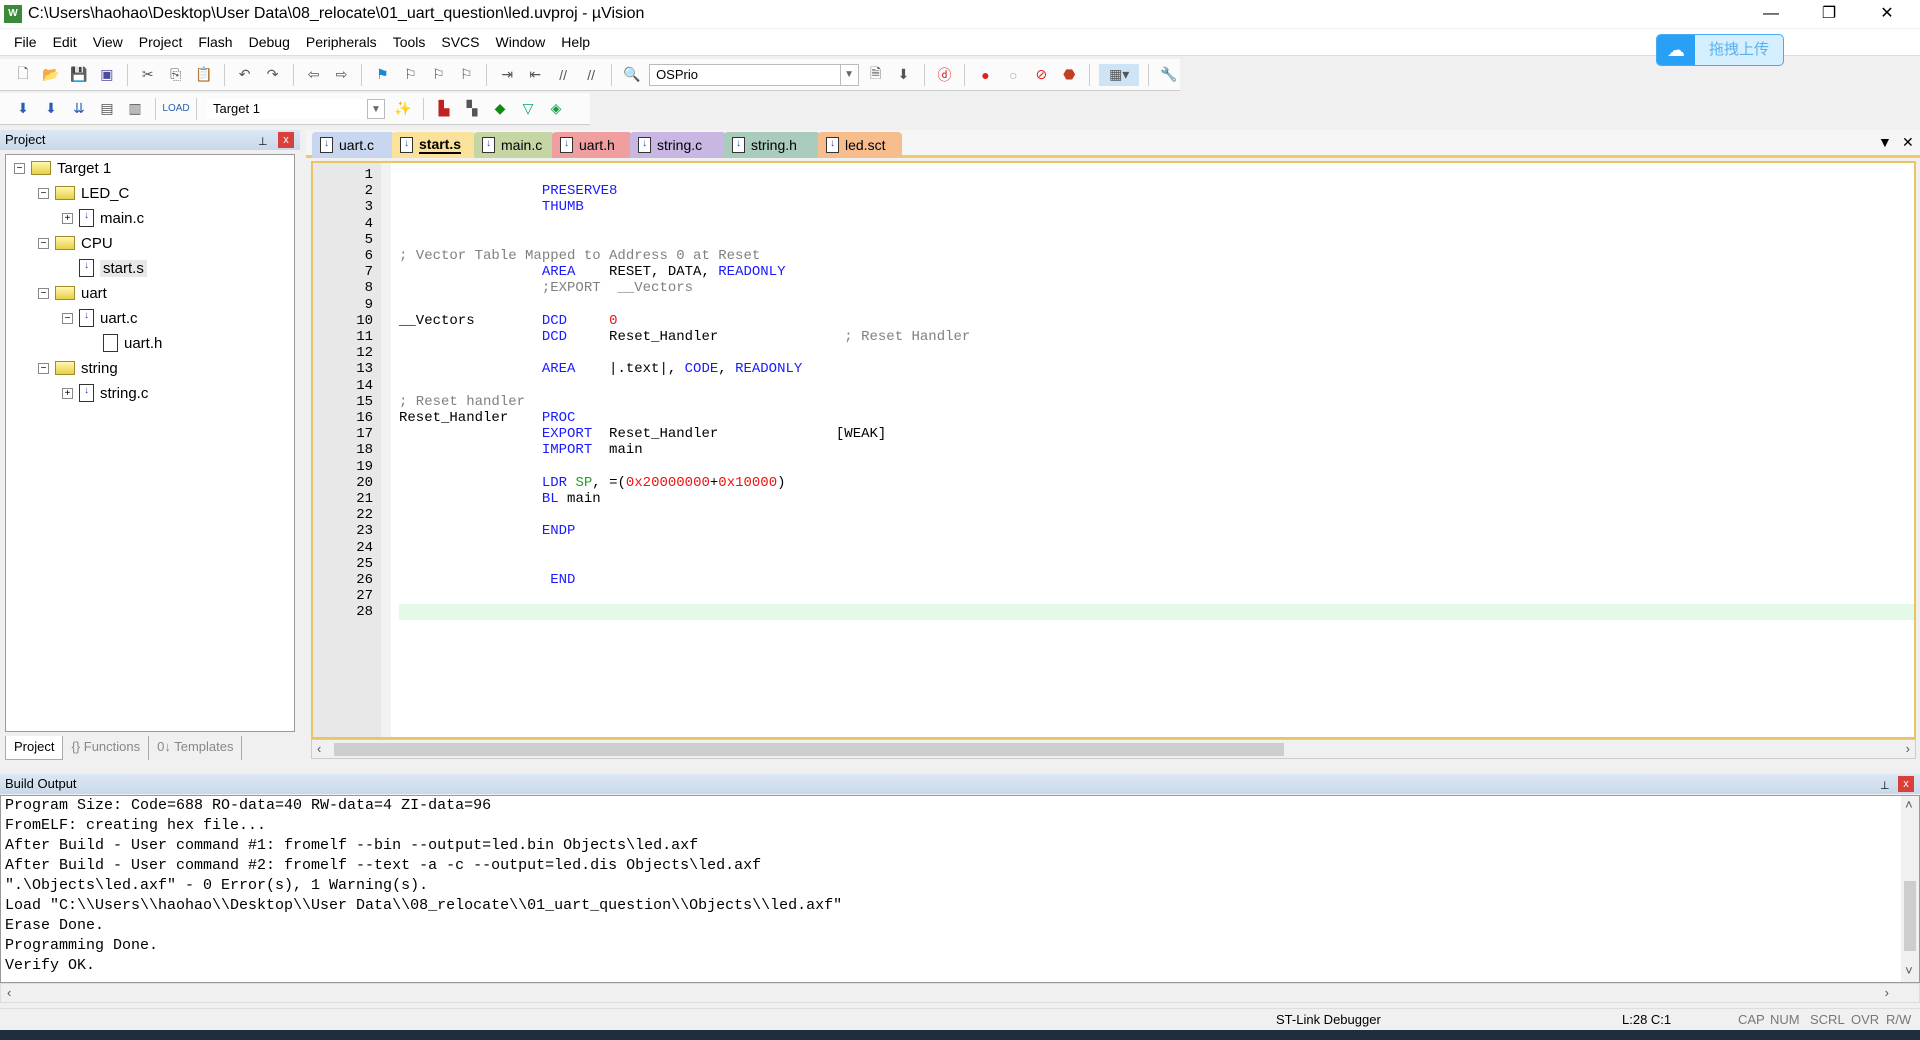 Image resolution: width=1920 pixels, height=1040 pixels. What do you see at coordinates (985, 75) in the screenshot?
I see `breakpoint-icon: ●` at bounding box center [985, 75].